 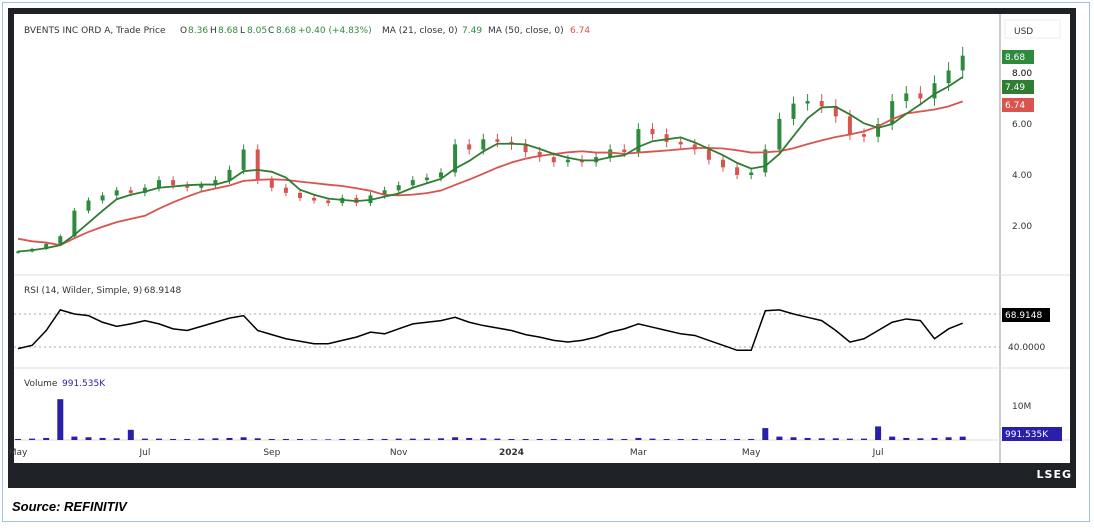 What do you see at coordinates (162, 291) in the screenshot?
I see `rsi-legend-value: 68.9148` at bounding box center [162, 291].